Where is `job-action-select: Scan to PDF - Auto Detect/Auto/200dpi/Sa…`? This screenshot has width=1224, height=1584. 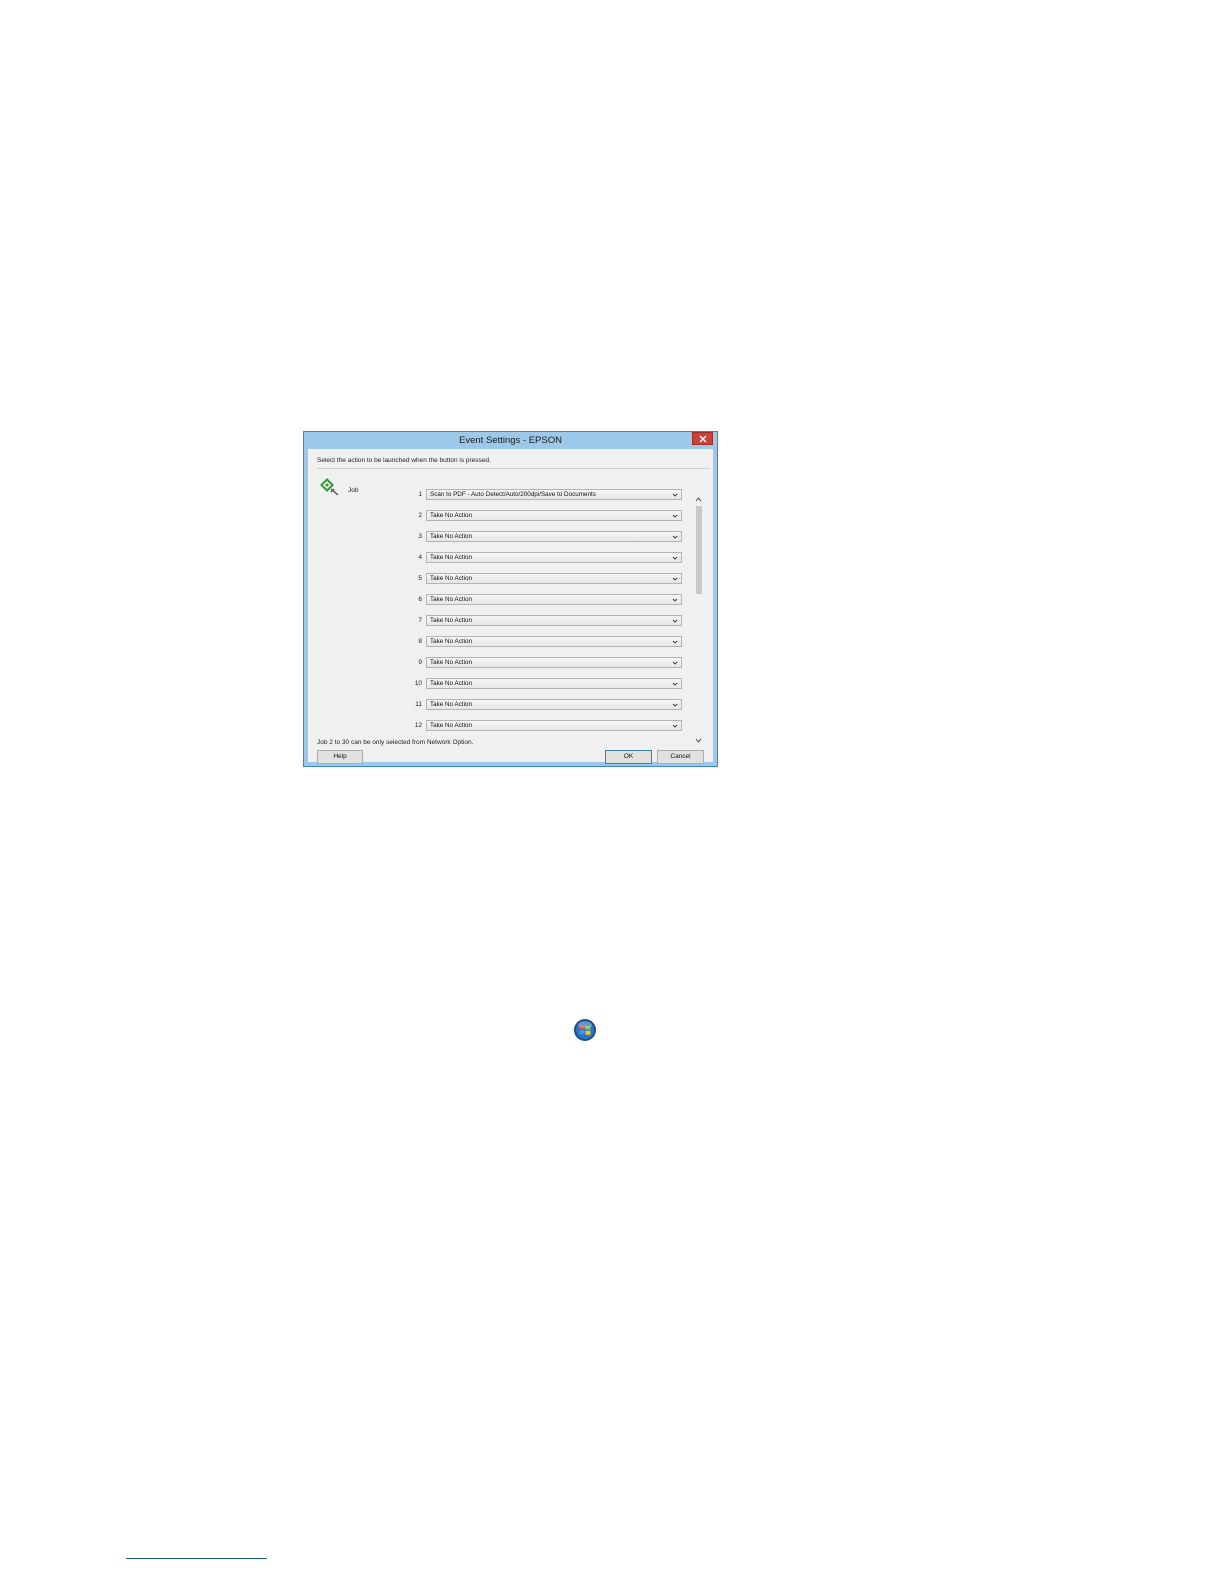
job-action-select: Scan to PDF - Auto Detect/Auto/200dpi/Sa… is located at coordinates (554, 494).